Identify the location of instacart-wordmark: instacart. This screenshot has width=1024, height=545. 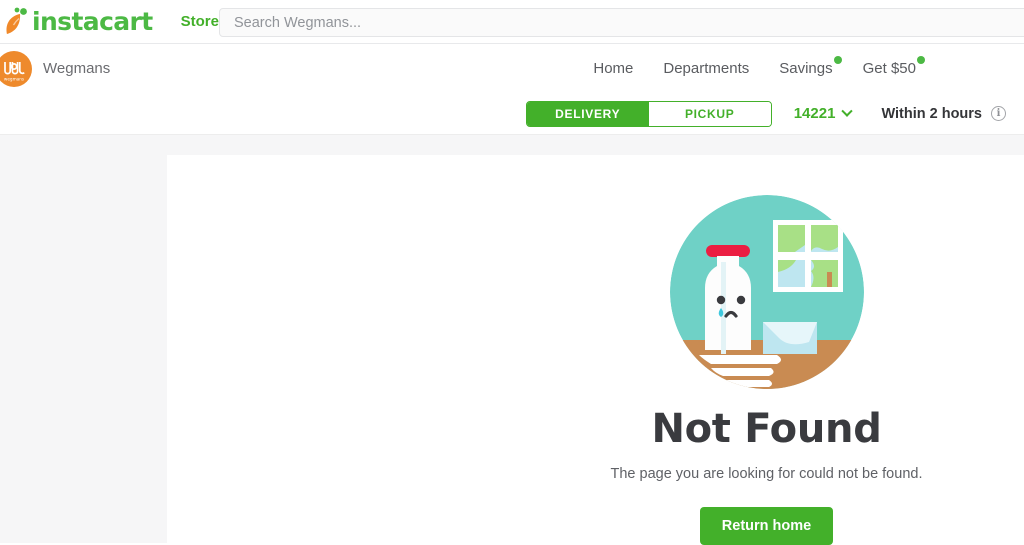
(92, 21).